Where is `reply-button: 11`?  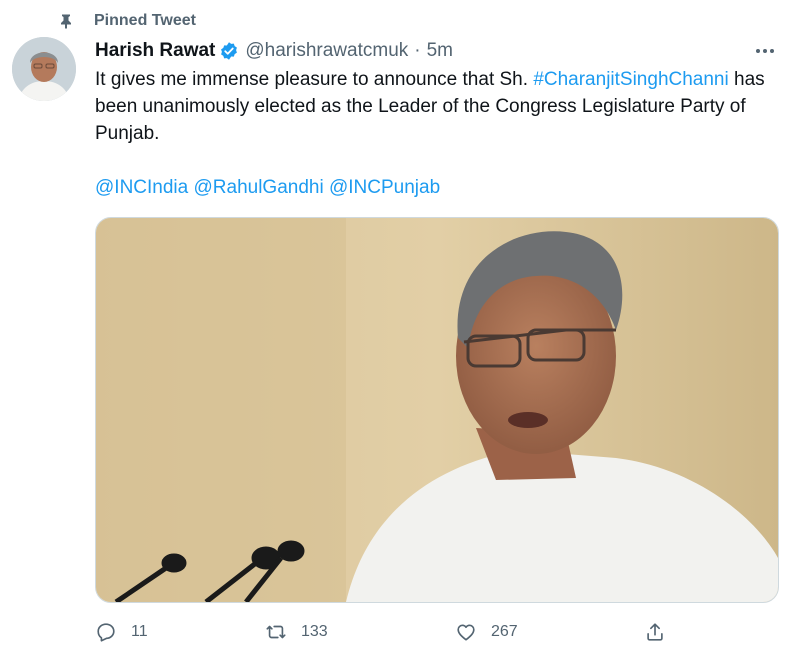 reply-button: 11 is located at coordinates (121, 632).